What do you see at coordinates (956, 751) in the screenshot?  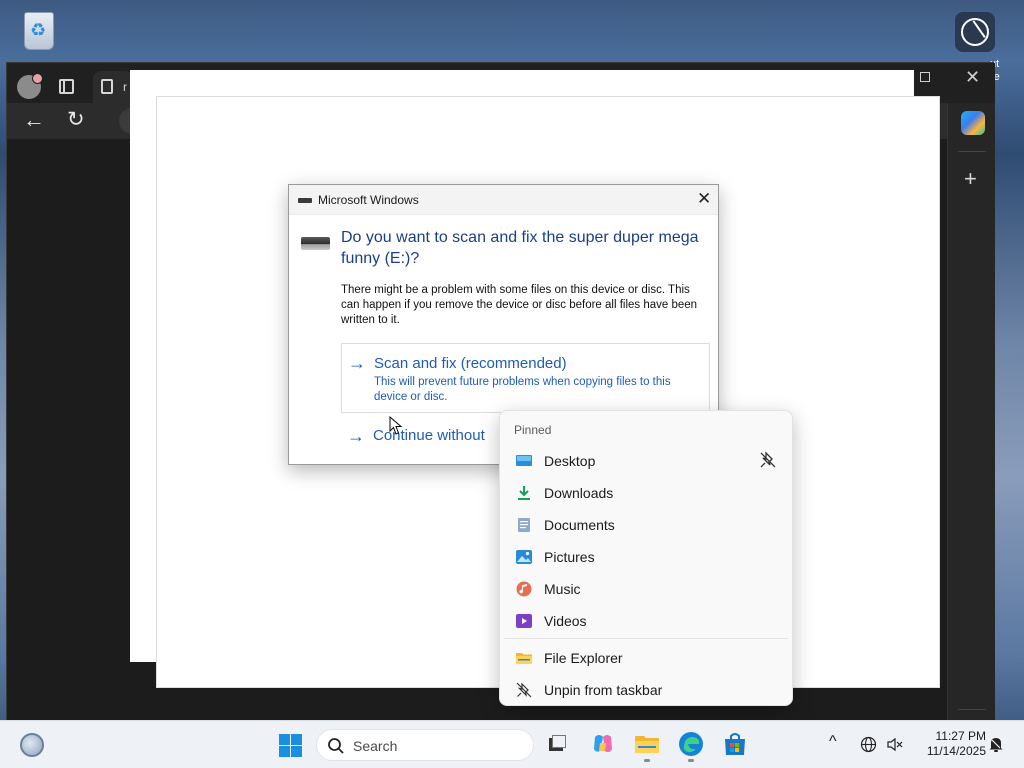 I see `clock-date: 11/14/2025` at bounding box center [956, 751].